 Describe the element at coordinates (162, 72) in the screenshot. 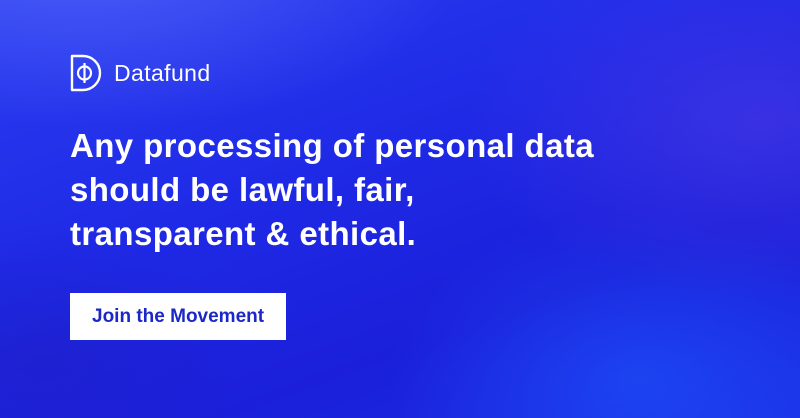

I see `brand-name: Datafund` at that location.